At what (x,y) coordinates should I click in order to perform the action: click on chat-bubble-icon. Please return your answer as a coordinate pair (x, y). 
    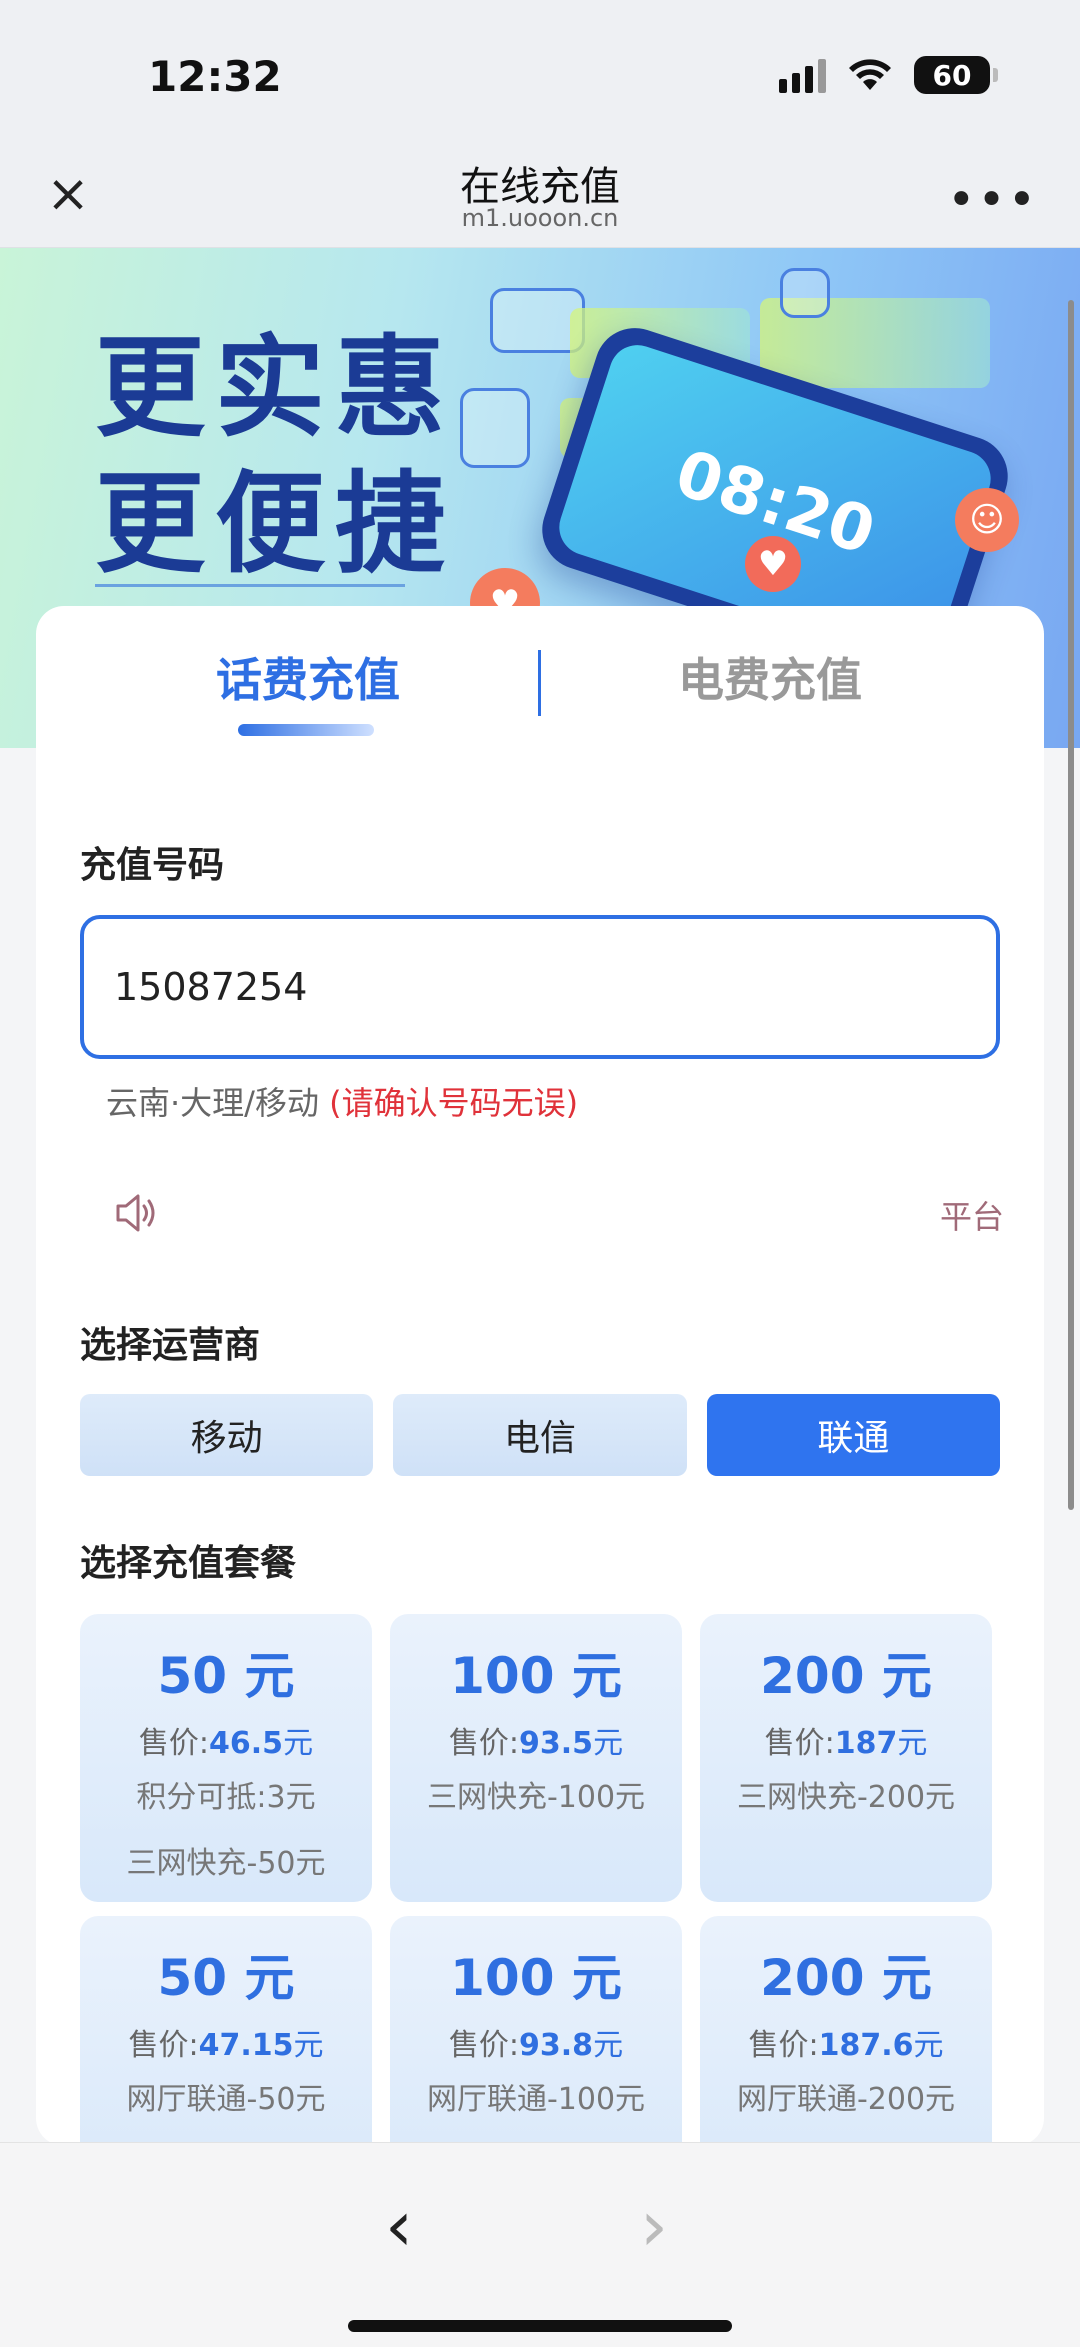
    Looking at the image, I should click on (495, 428).